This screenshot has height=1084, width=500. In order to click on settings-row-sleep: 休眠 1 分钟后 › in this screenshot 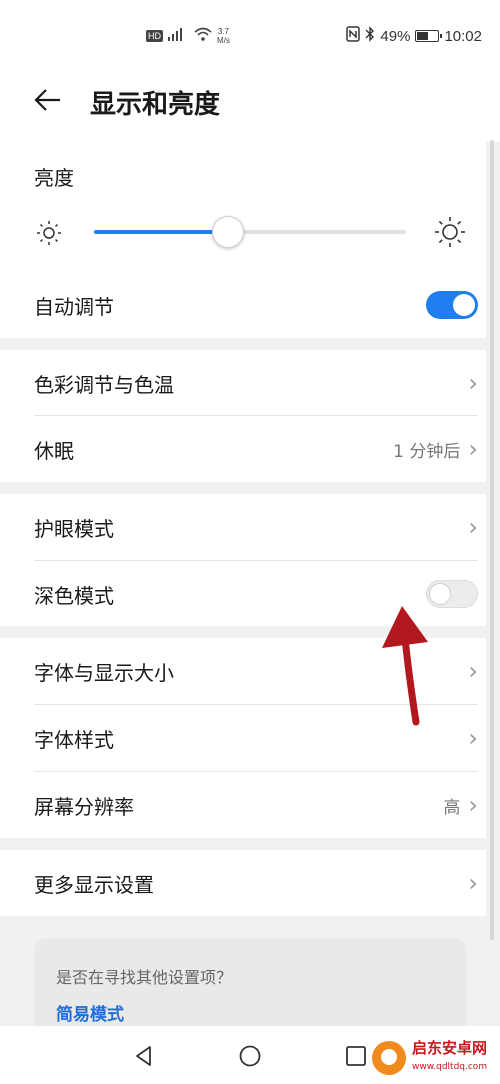, I will do `click(256, 449)`.